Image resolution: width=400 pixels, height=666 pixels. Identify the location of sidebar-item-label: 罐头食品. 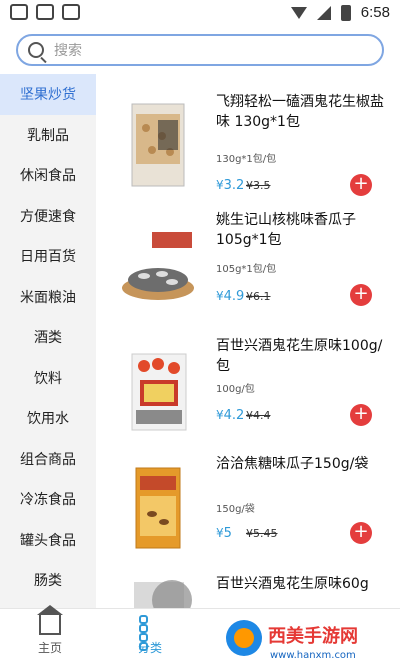
(48, 540).